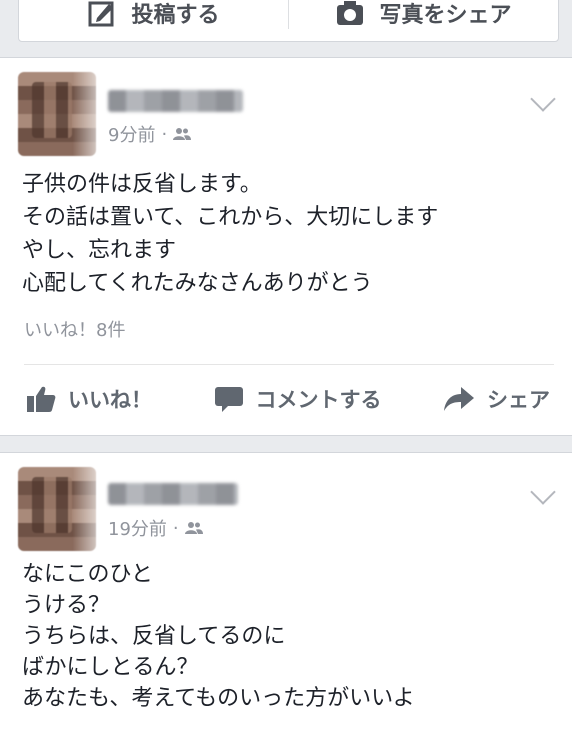  I want to click on share-photo-button: 写真をシェア, so click(423, 14).